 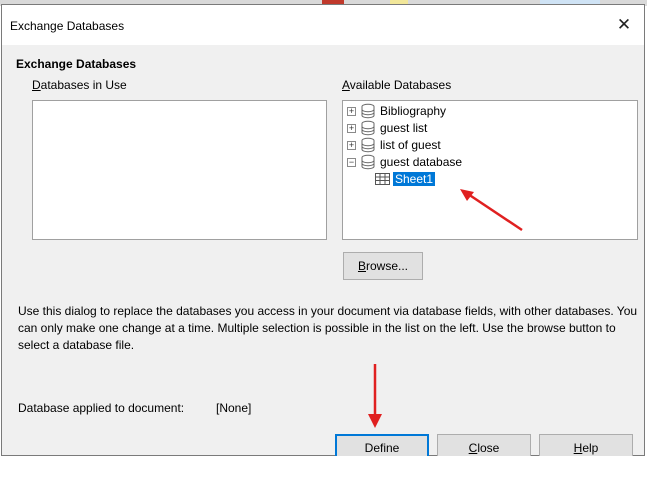 I want to click on tree-item-label-selected: Sheet1, so click(x=414, y=179).